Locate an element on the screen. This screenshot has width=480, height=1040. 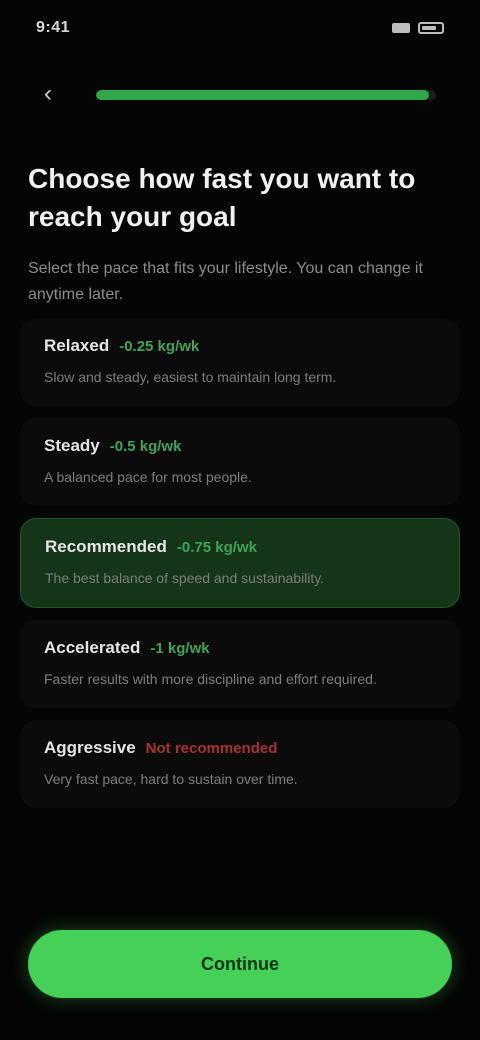
status-bar: 9:41 is located at coordinates (240, 28).